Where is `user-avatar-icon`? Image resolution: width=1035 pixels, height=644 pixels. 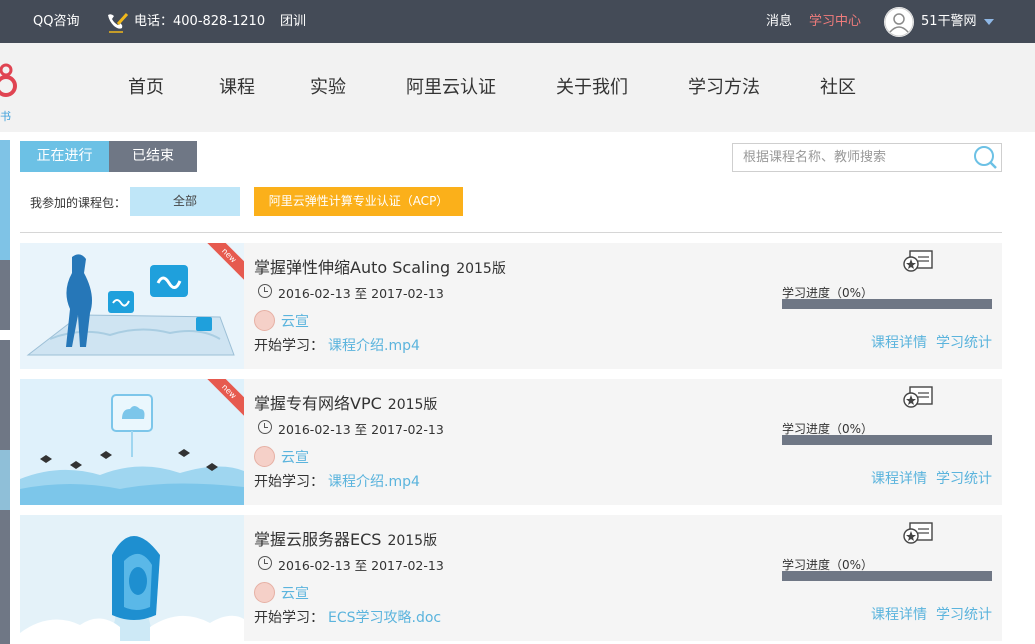
user-avatar-icon is located at coordinates (899, 22).